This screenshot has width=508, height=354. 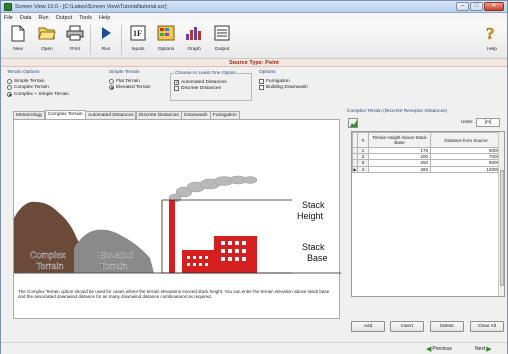 I want to click on toolbar-separator, so click(x=121, y=40).